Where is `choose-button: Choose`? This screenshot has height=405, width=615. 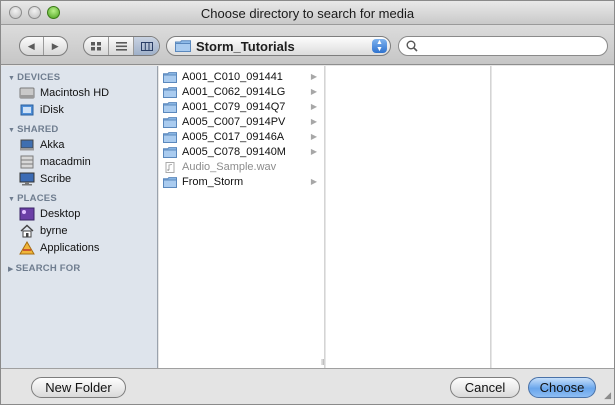 choose-button: Choose is located at coordinates (562, 387).